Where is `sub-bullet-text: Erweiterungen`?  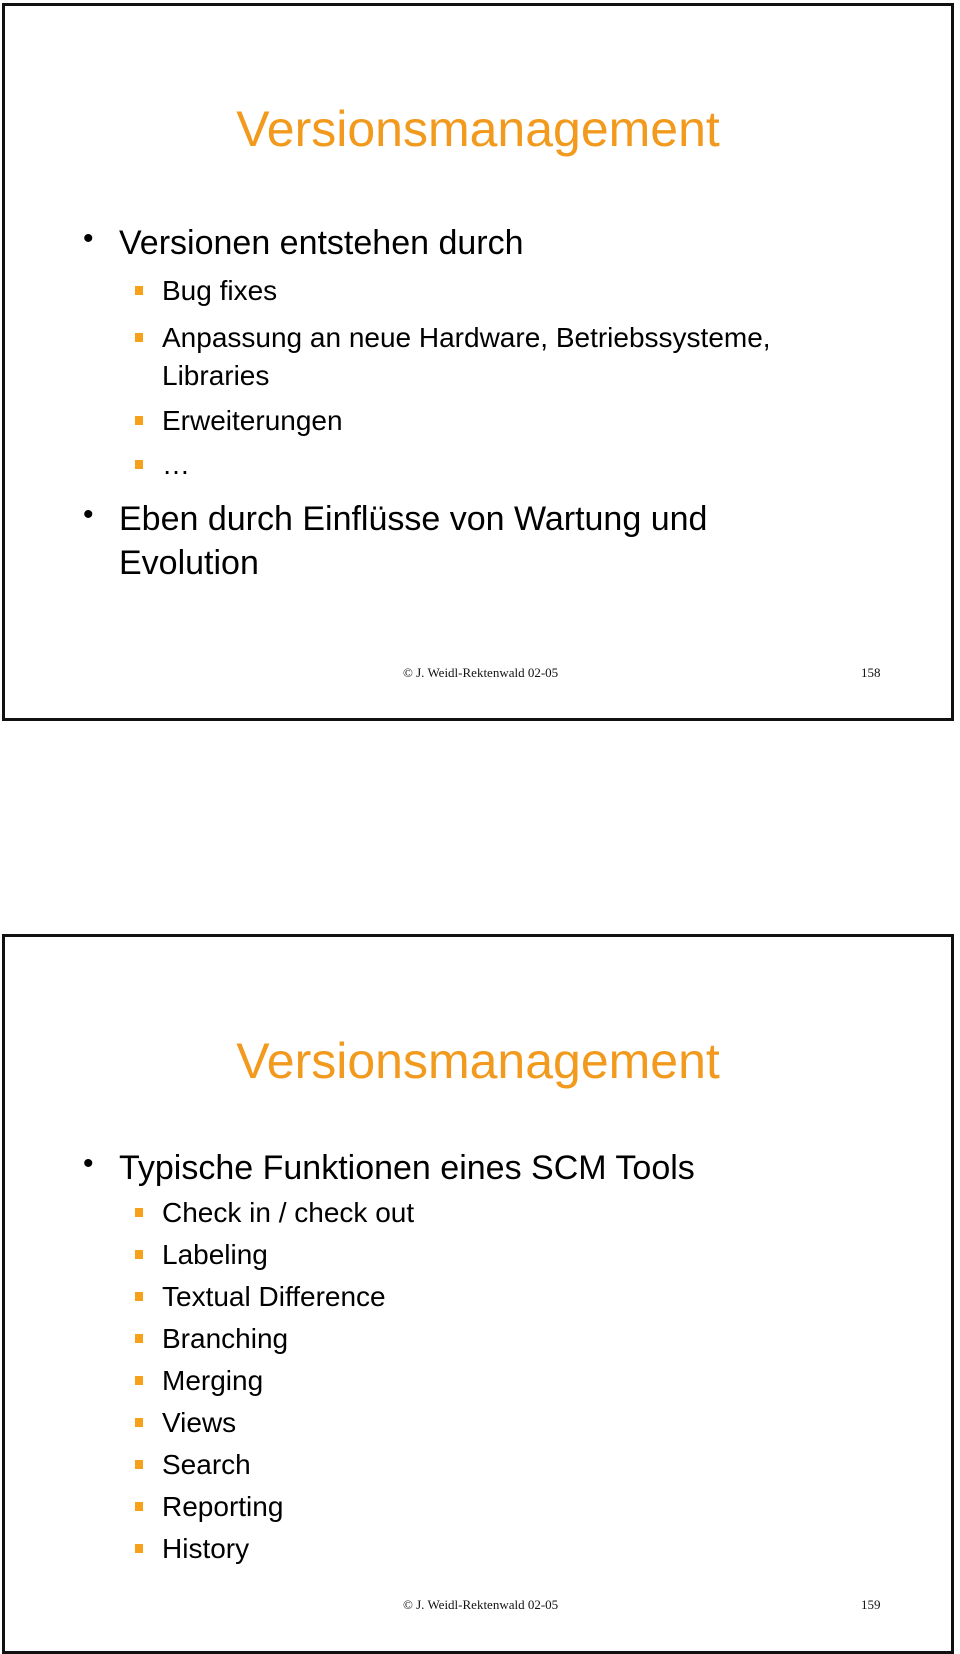
sub-bullet-text: Erweiterungen is located at coordinates (252, 420).